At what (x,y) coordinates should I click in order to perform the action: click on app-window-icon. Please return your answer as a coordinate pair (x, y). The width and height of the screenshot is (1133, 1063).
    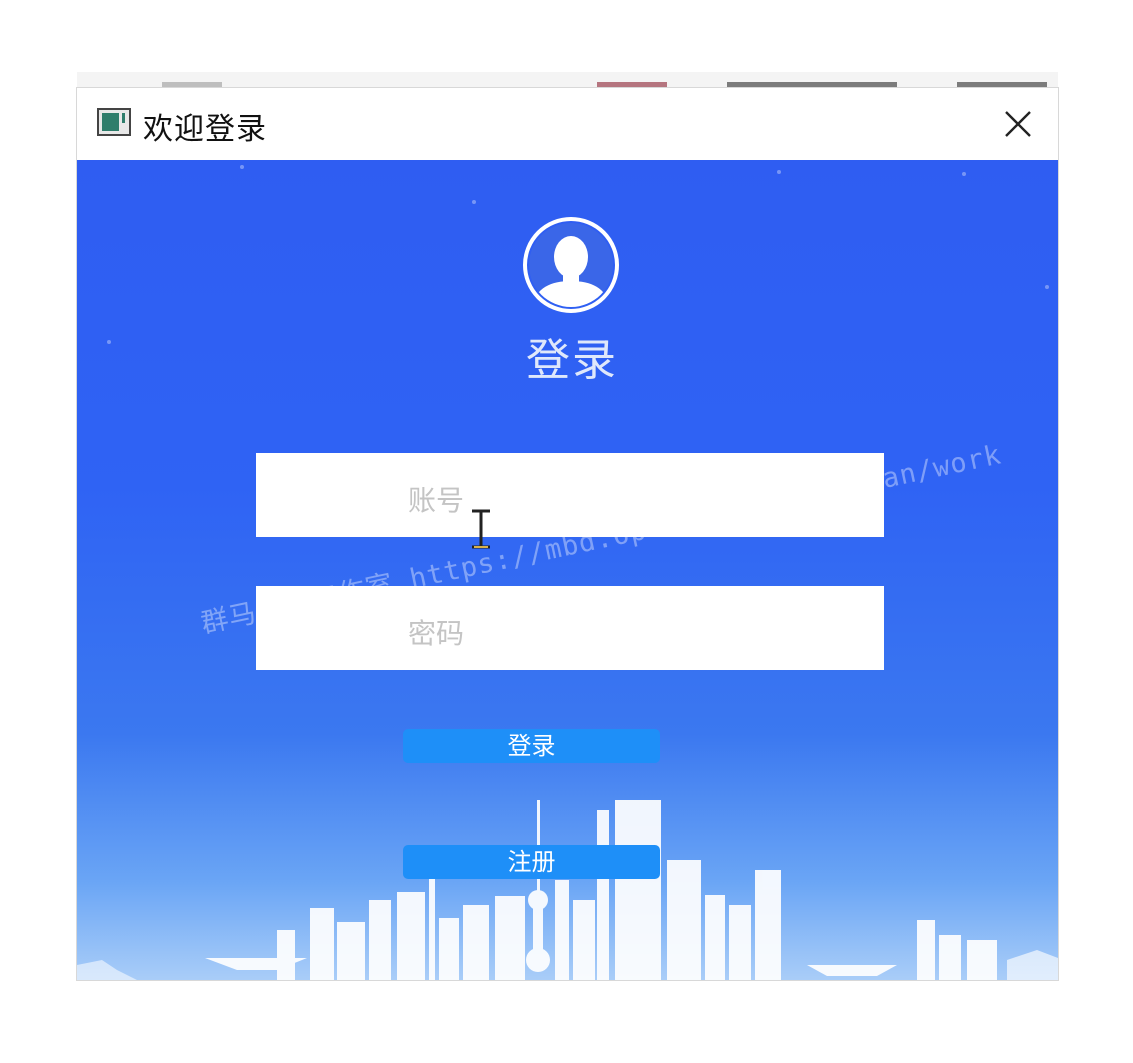
    Looking at the image, I should click on (114, 122).